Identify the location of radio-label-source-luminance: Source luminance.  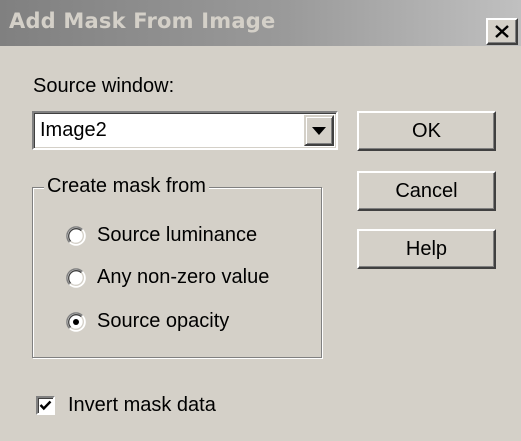
(177, 235).